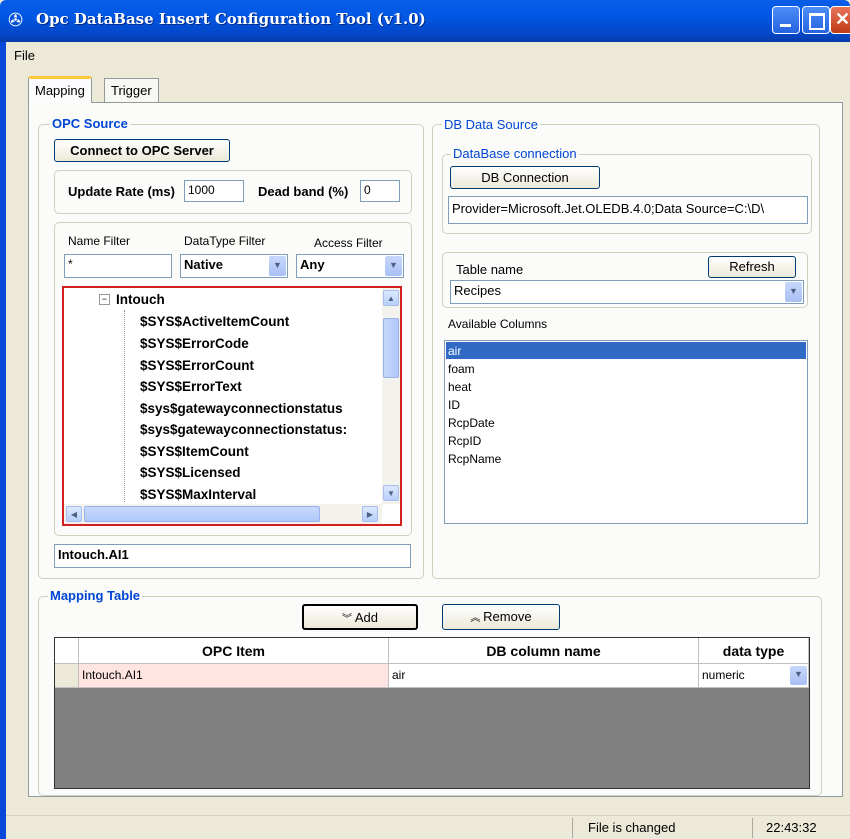 The image size is (850, 839). What do you see at coordinates (491, 124) in the screenshot?
I see `db-source-label: DB Data Source` at bounding box center [491, 124].